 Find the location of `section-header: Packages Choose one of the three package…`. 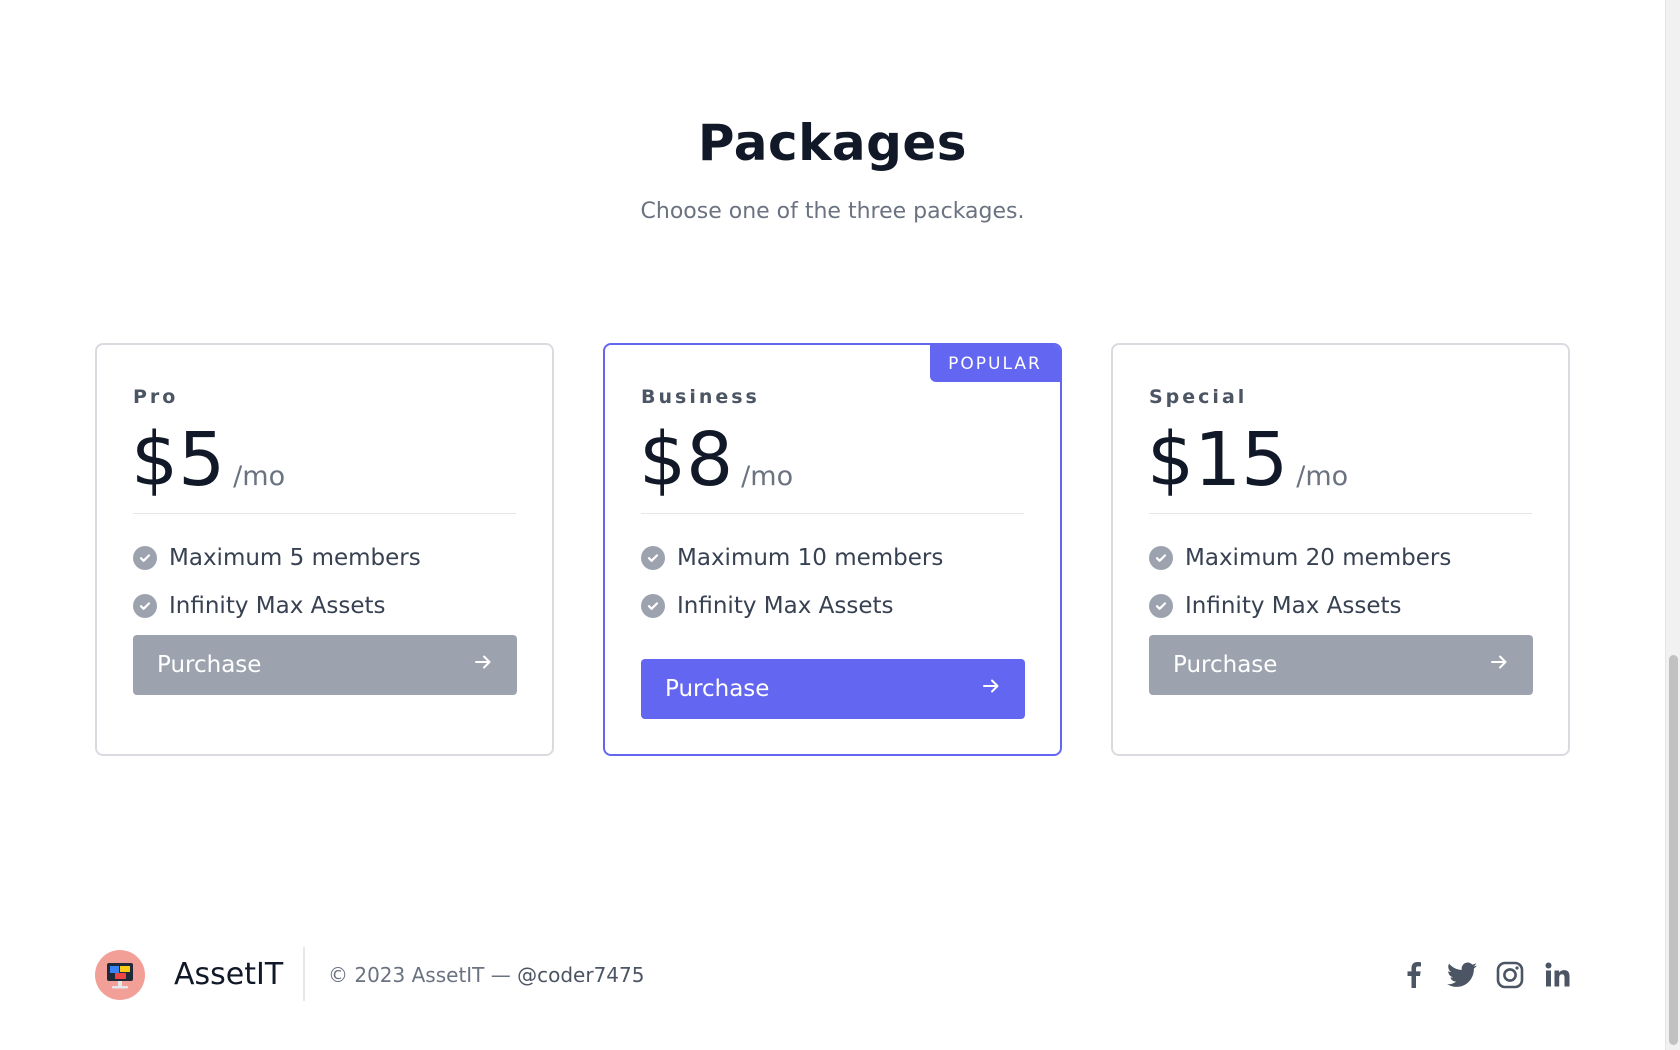

section-header: Packages Choose one of the three package… is located at coordinates (832, 167).